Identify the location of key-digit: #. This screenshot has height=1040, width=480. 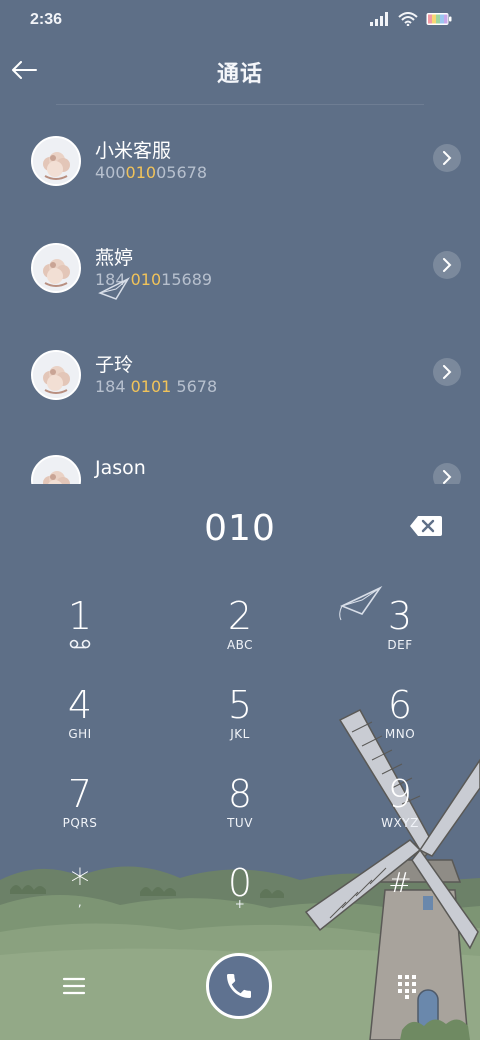
(400, 882).